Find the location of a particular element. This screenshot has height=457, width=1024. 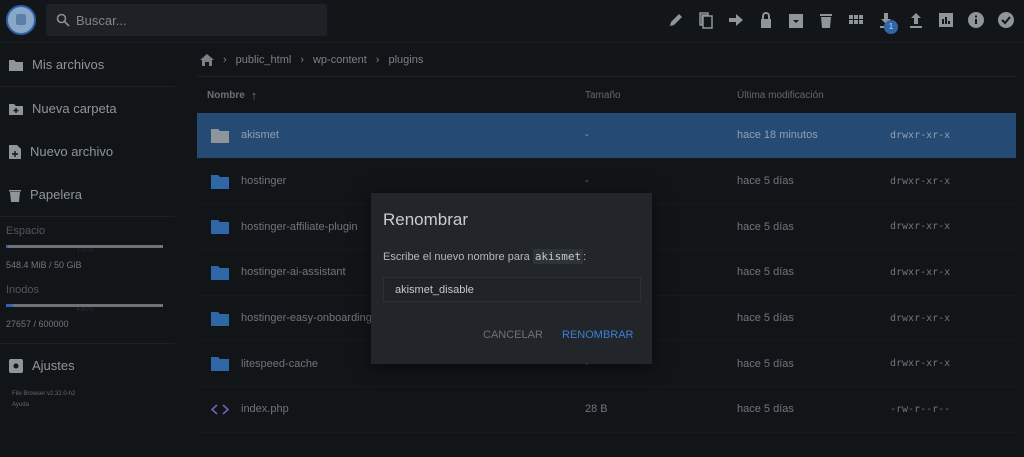

lock-icon is located at coordinates (766, 20).